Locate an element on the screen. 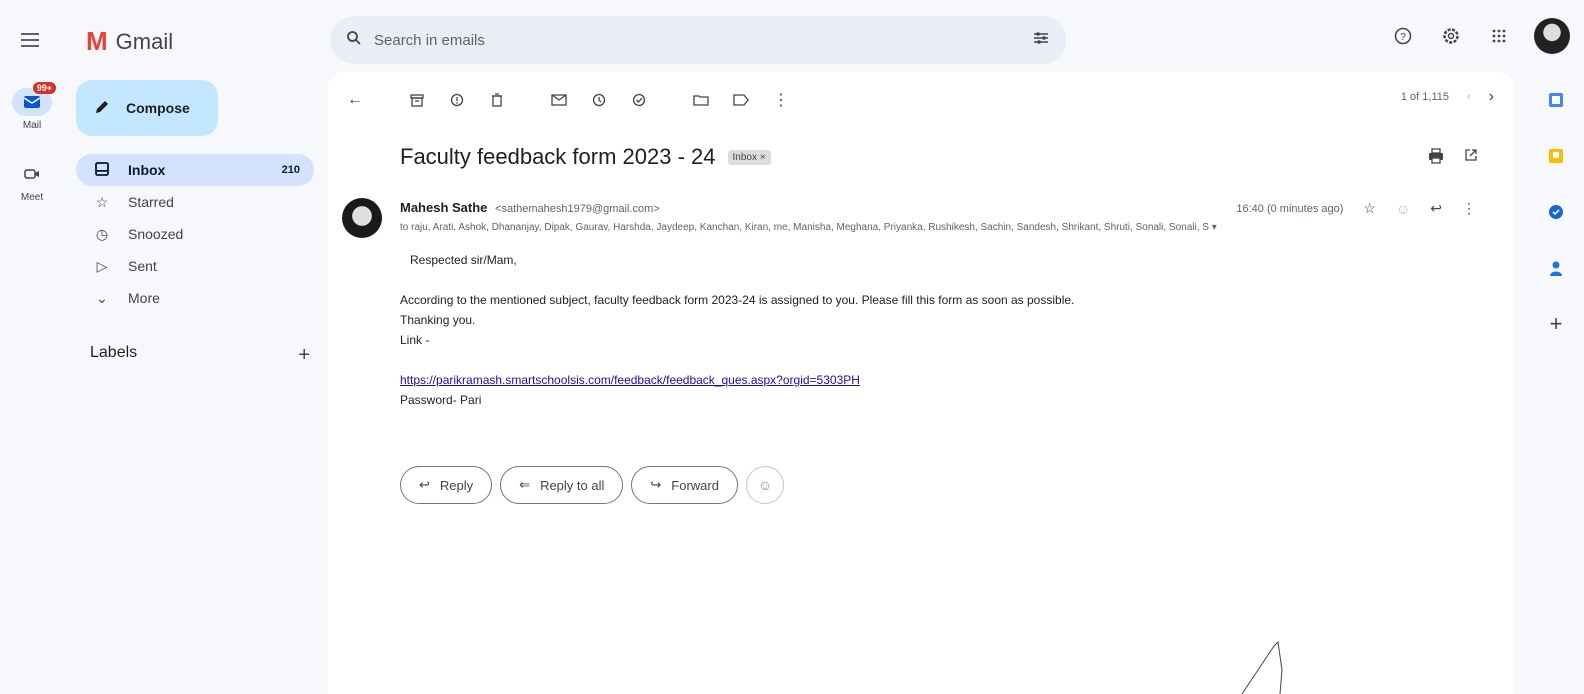  reply-all-label: Reply to all is located at coordinates (572, 485).